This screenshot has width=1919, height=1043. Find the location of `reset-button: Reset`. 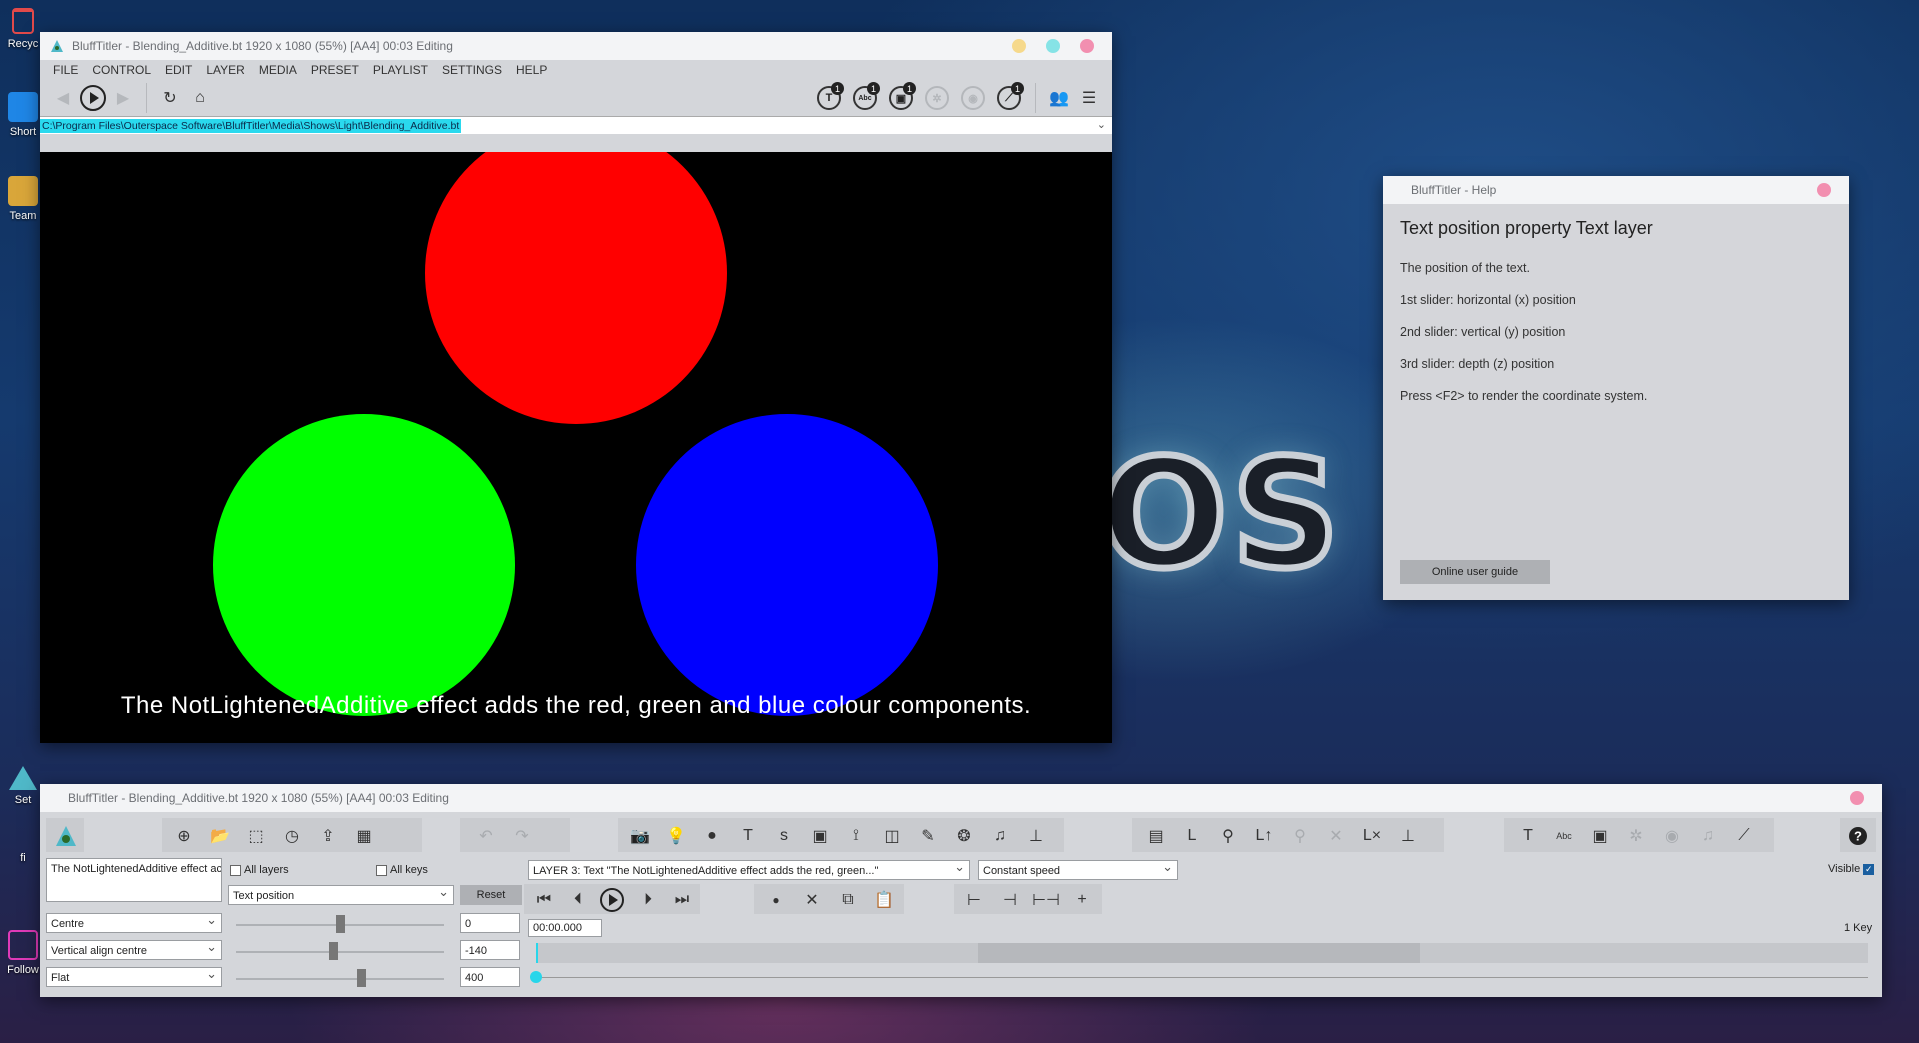

reset-button: Reset is located at coordinates (491, 895).